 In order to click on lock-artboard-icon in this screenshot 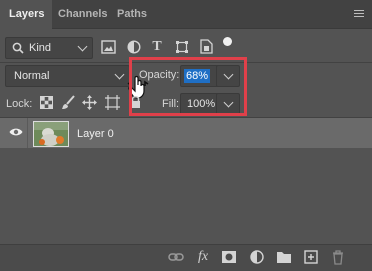, I will do `click(112, 102)`.